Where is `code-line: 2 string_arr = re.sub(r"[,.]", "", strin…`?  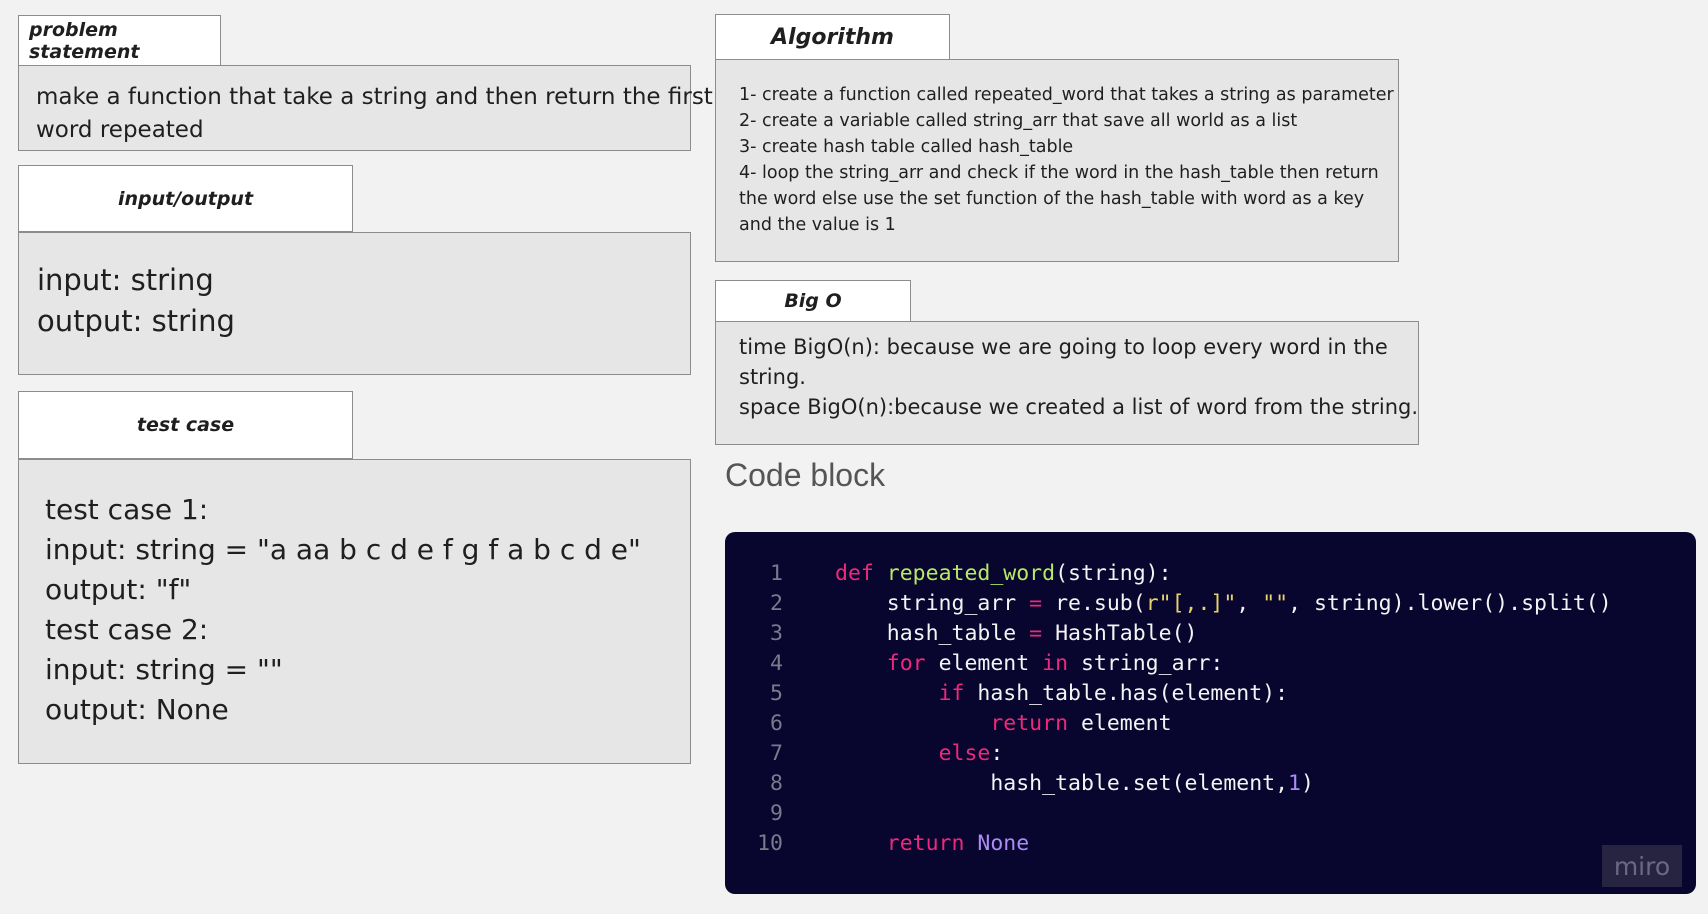
code-line: 2 string_arr = re.sub(r"[,.]", "", strin… is located at coordinates (1210, 604).